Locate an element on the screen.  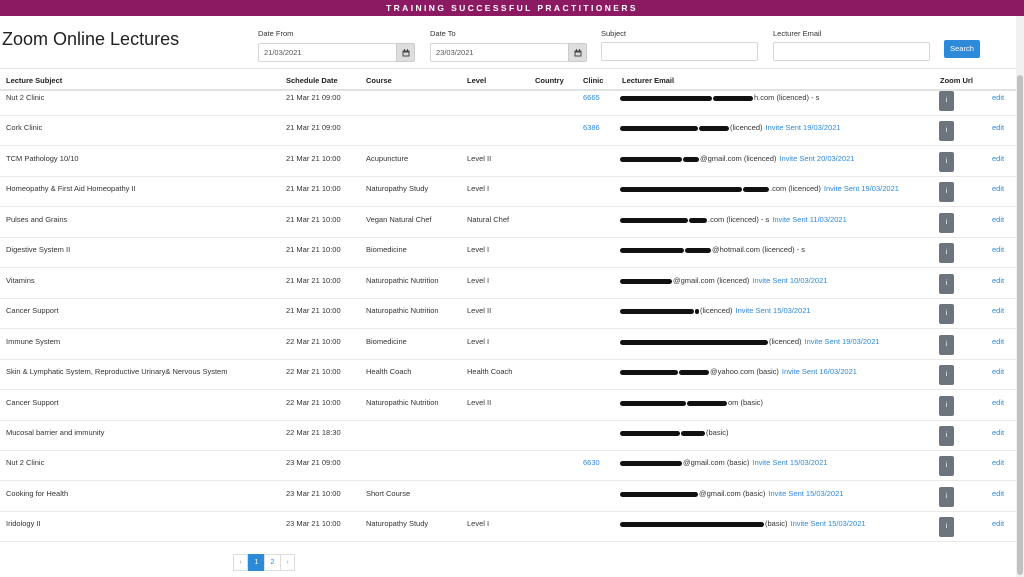
search-button: Search is located at coordinates (962, 49).